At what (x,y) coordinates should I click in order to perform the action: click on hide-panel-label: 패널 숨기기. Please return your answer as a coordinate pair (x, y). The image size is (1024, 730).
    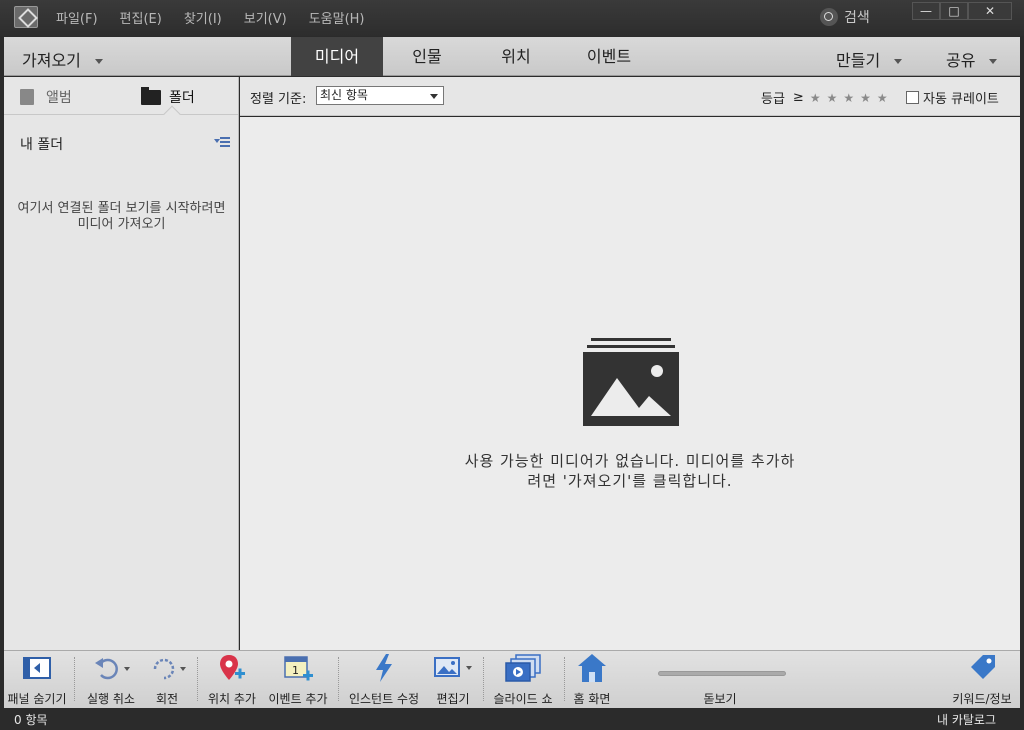
    Looking at the image, I should click on (37, 699).